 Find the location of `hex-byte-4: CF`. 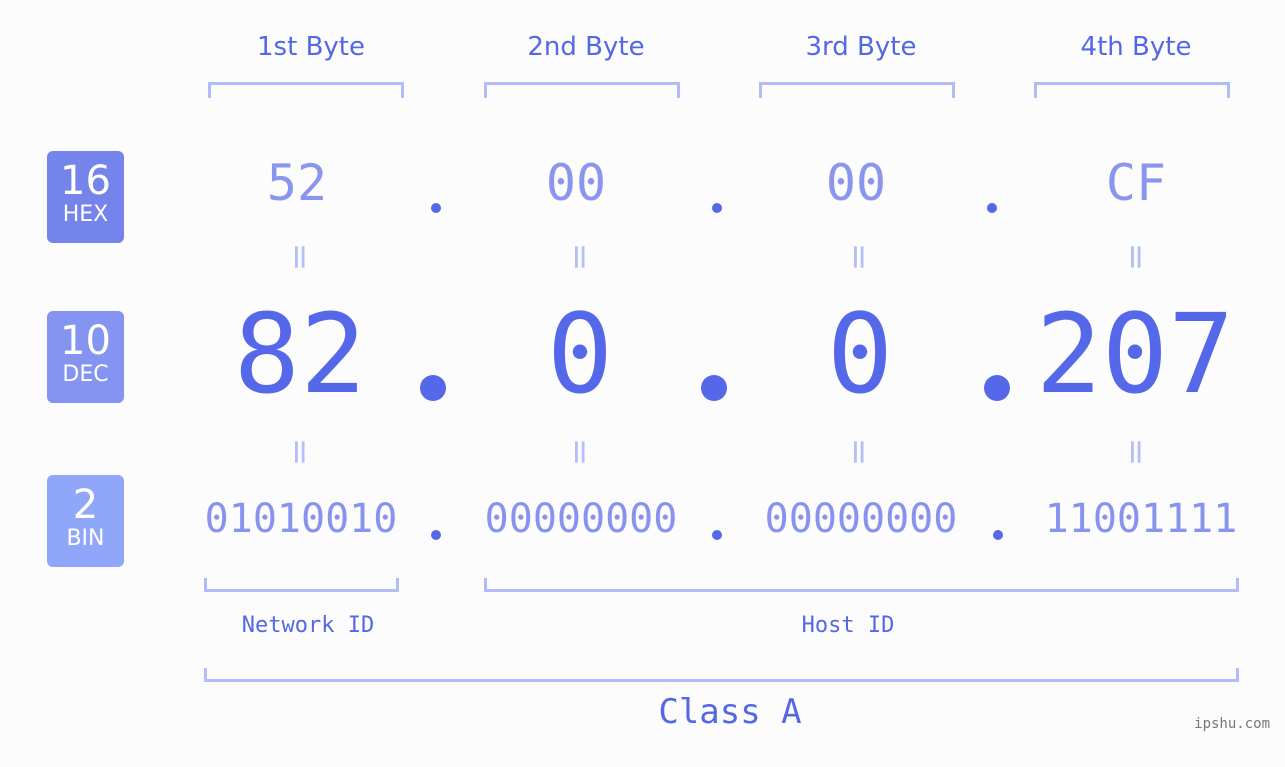

hex-byte-4: CF is located at coordinates (1136, 183).